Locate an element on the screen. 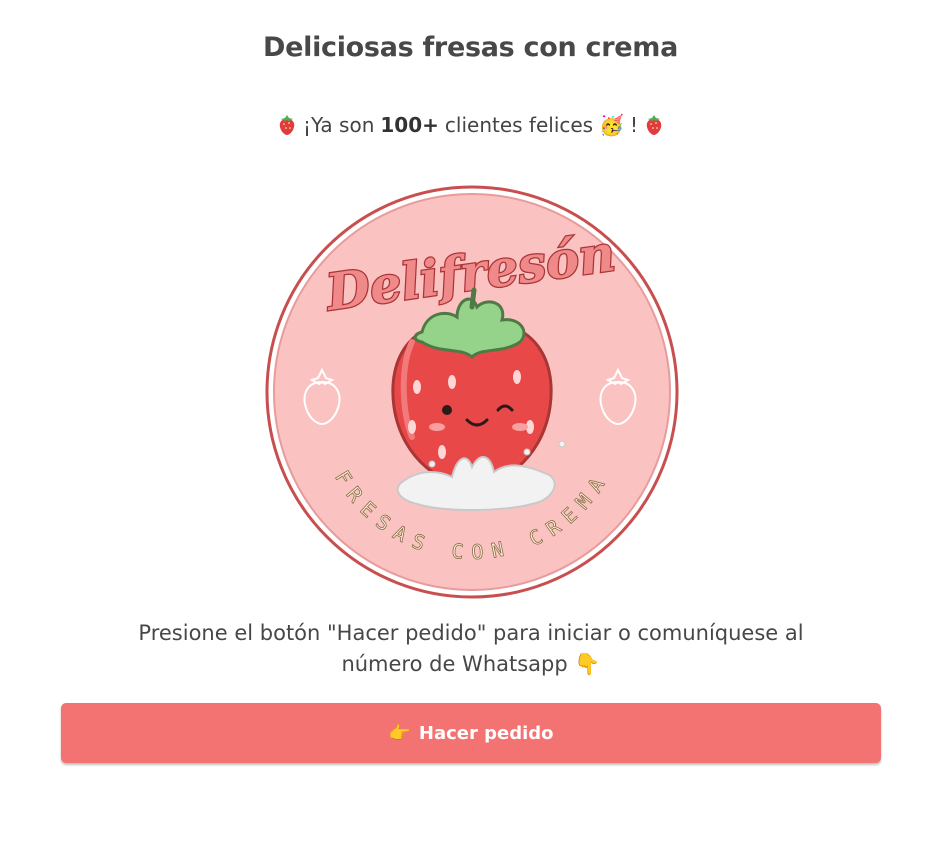 This screenshot has height=855, width=941. hacer-pedido-button: 👉 Hacer pedido is located at coordinates (471, 733).